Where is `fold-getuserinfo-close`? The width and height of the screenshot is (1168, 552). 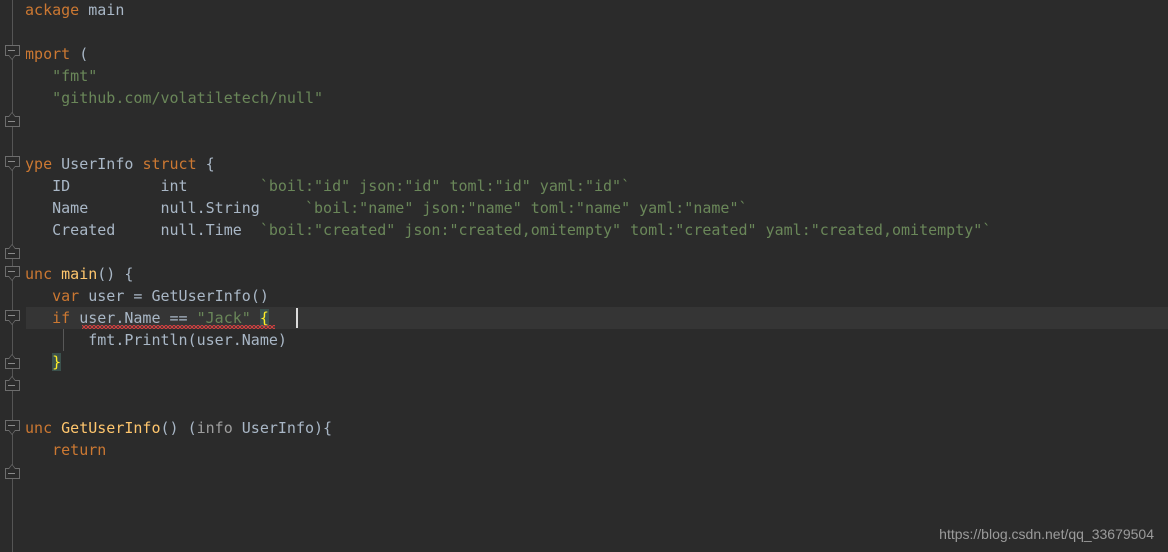 fold-getuserinfo-close is located at coordinates (12, 471).